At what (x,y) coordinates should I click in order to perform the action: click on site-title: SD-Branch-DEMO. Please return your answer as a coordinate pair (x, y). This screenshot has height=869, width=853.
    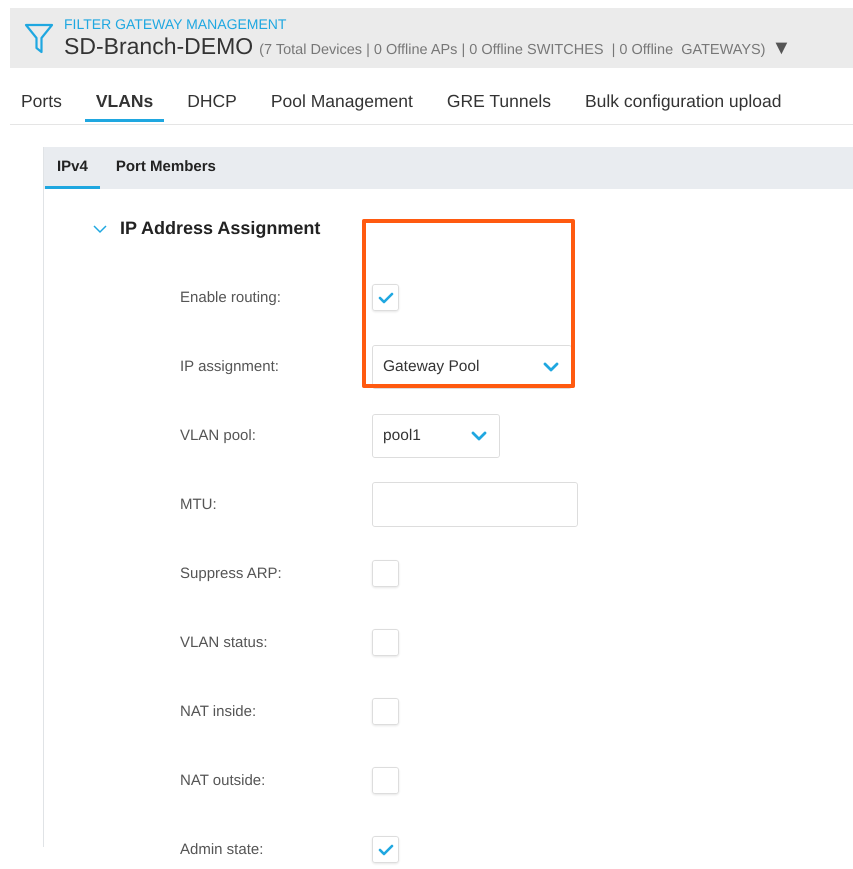
    Looking at the image, I should click on (159, 46).